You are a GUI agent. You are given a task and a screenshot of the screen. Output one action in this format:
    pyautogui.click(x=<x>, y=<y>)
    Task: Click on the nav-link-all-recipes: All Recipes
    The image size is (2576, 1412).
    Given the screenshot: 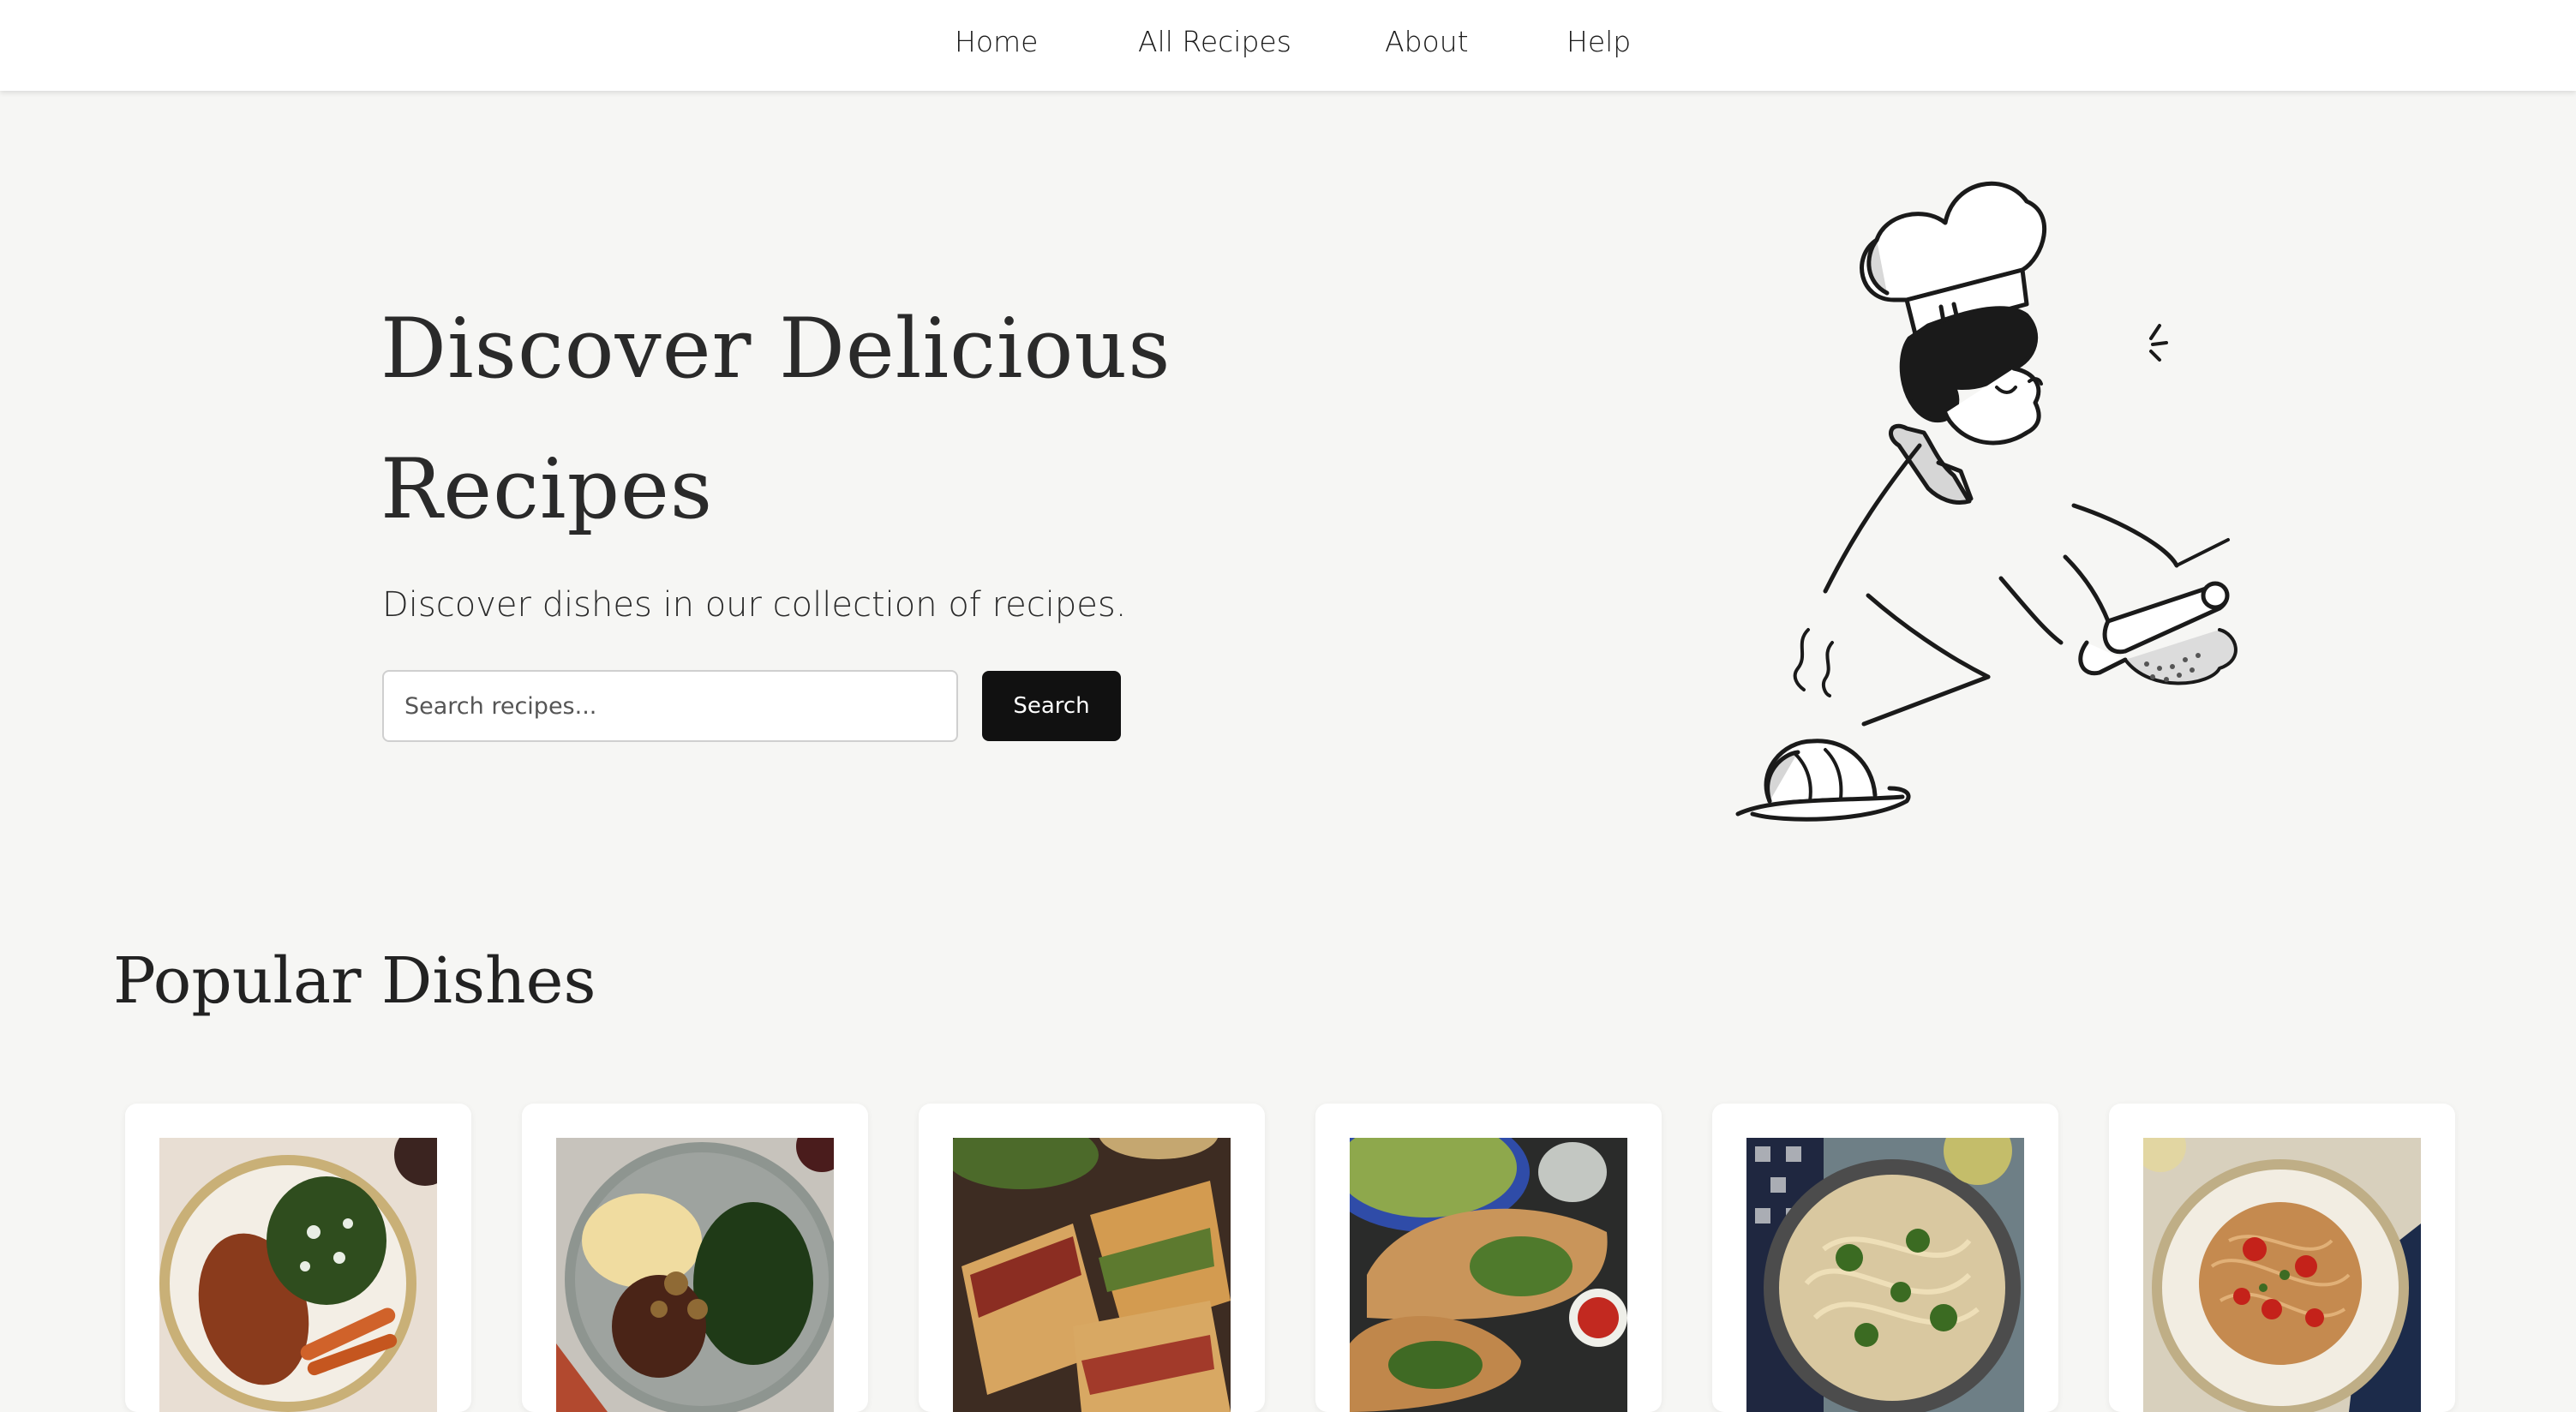 What is the action you would take?
    pyautogui.click(x=1214, y=42)
    